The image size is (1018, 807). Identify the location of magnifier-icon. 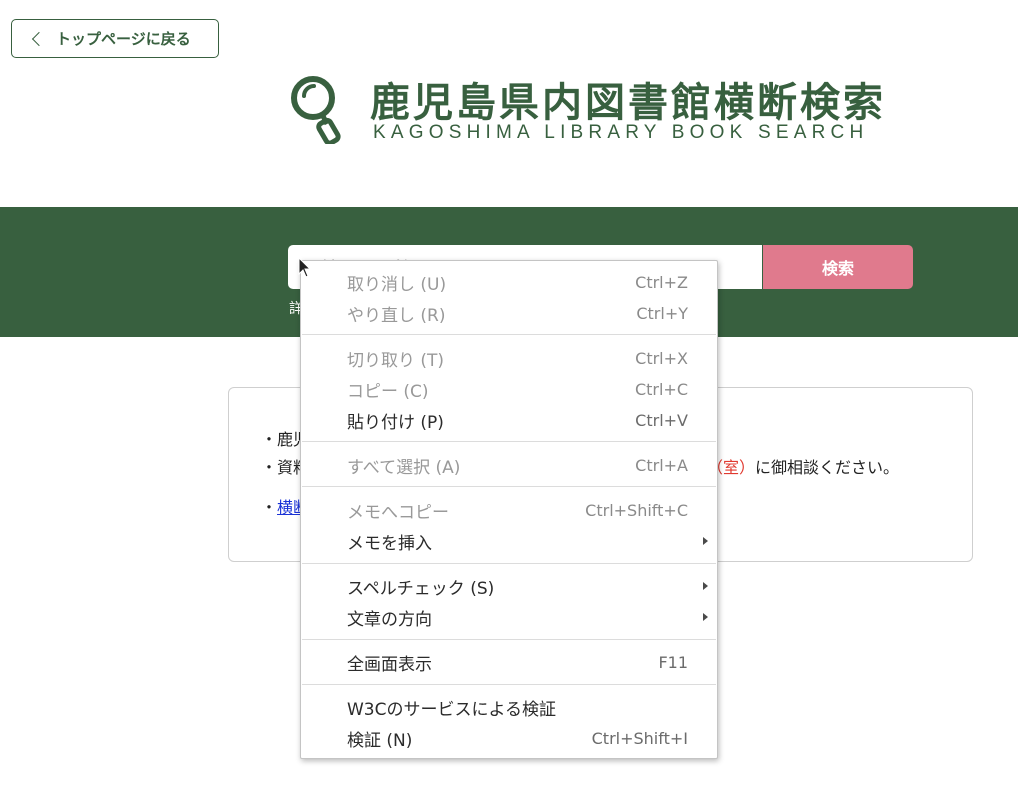
(316, 110).